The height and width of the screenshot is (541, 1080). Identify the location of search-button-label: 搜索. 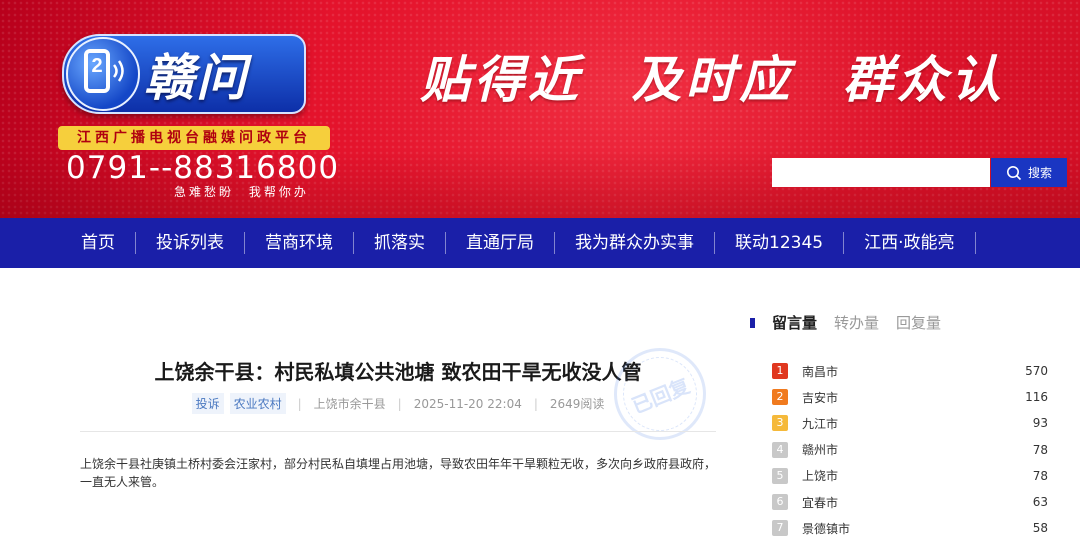
(1039, 173).